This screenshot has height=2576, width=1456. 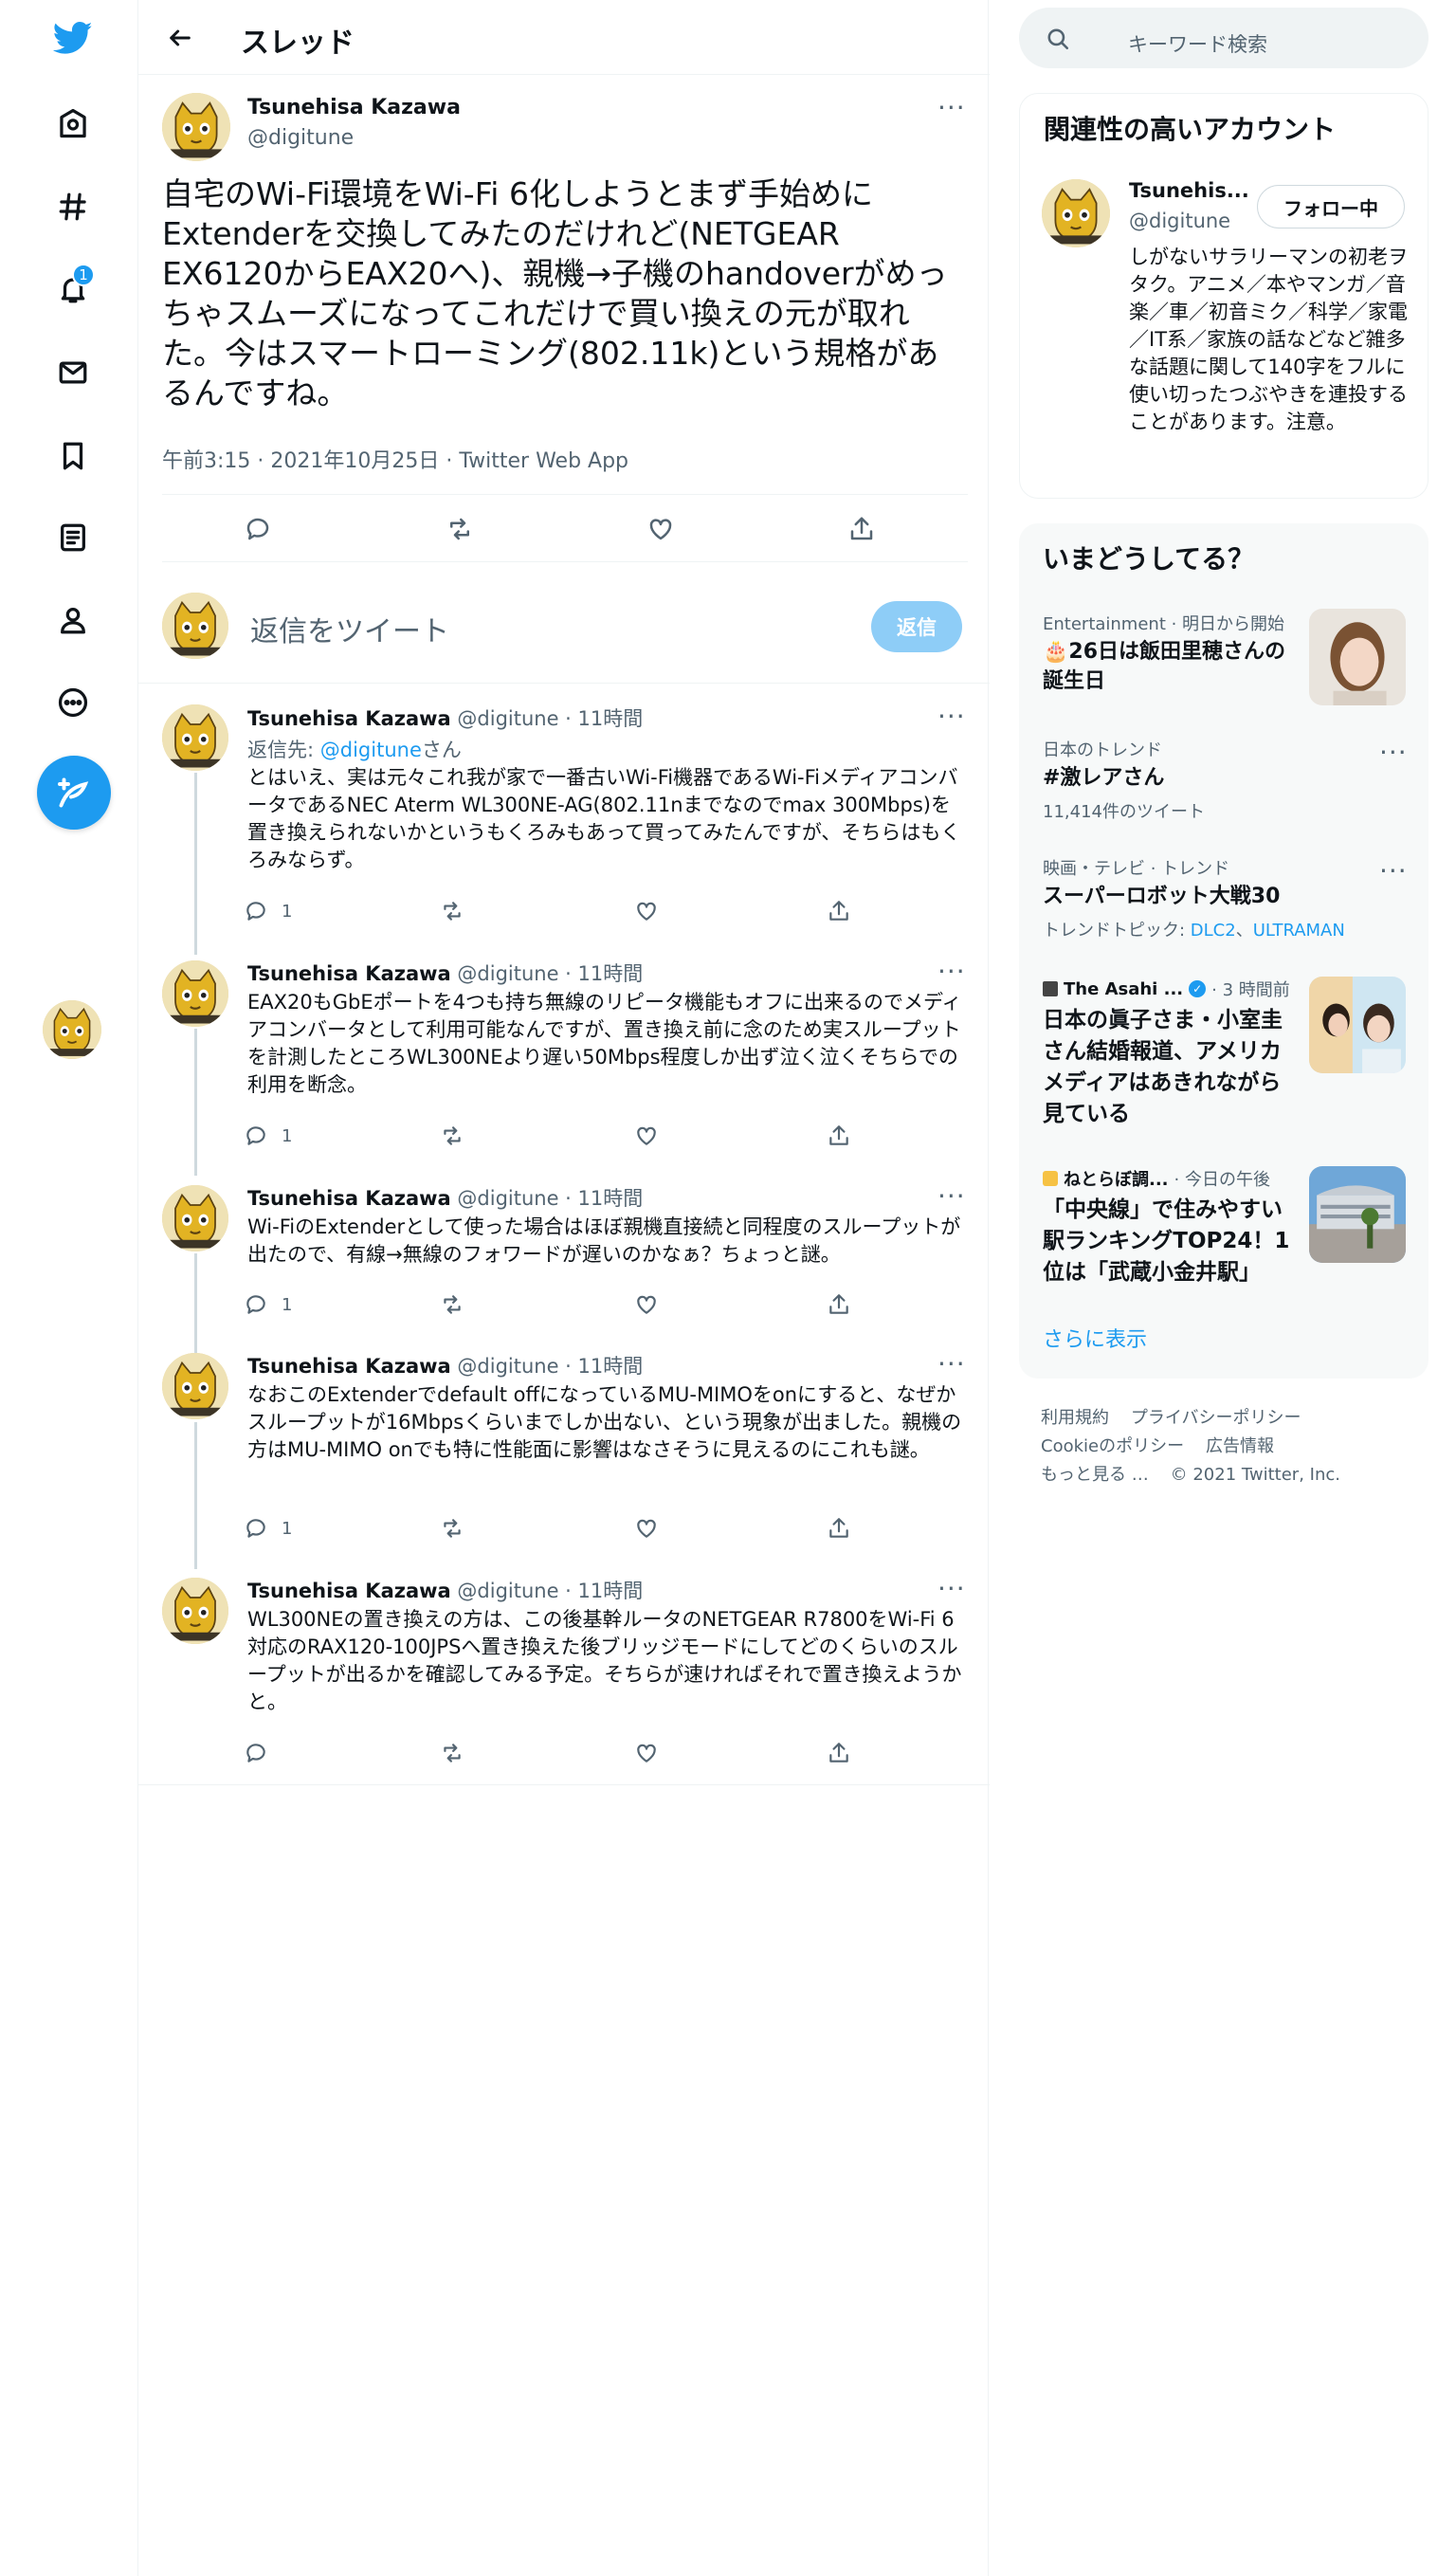 I want to click on explore-hashtag-icon, so click(x=73, y=207).